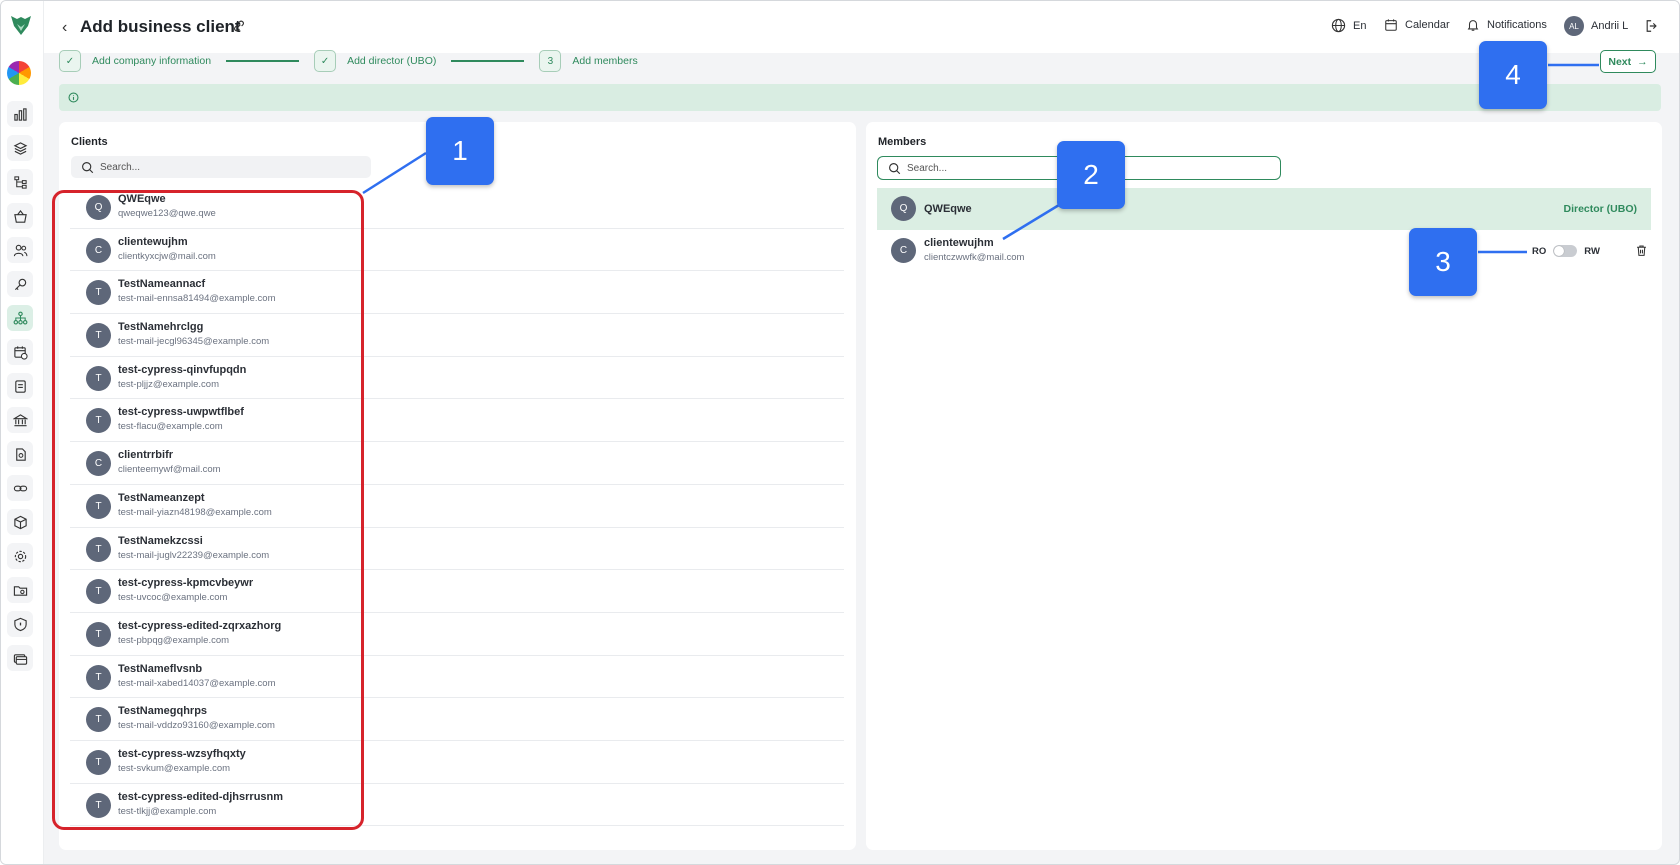 This screenshot has height=865, width=1680. Describe the element at coordinates (902, 142) in the screenshot. I see `members-title: Members` at that location.